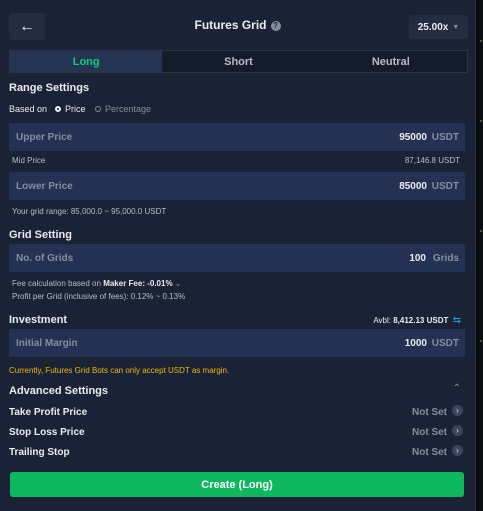  Describe the element at coordinates (237, 186) in the screenshot. I see `lower-price-field: Lower Price 85000 USDT` at that location.